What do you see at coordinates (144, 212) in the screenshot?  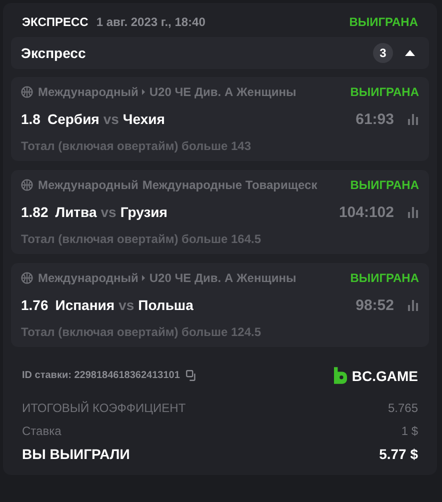 I see `team-name: Грузия` at bounding box center [144, 212].